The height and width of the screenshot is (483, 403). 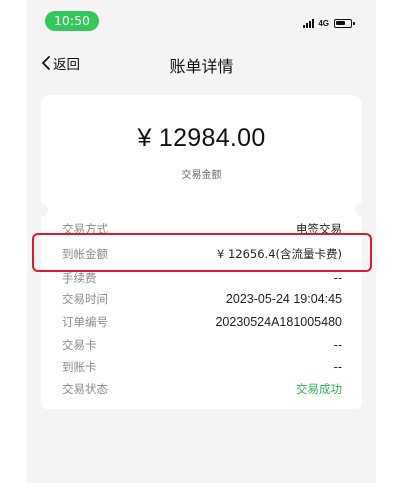 What do you see at coordinates (202, 322) in the screenshot?
I see `detail-row-order-number: 订单编号 20230524A181005480` at bounding box center [202, 322].